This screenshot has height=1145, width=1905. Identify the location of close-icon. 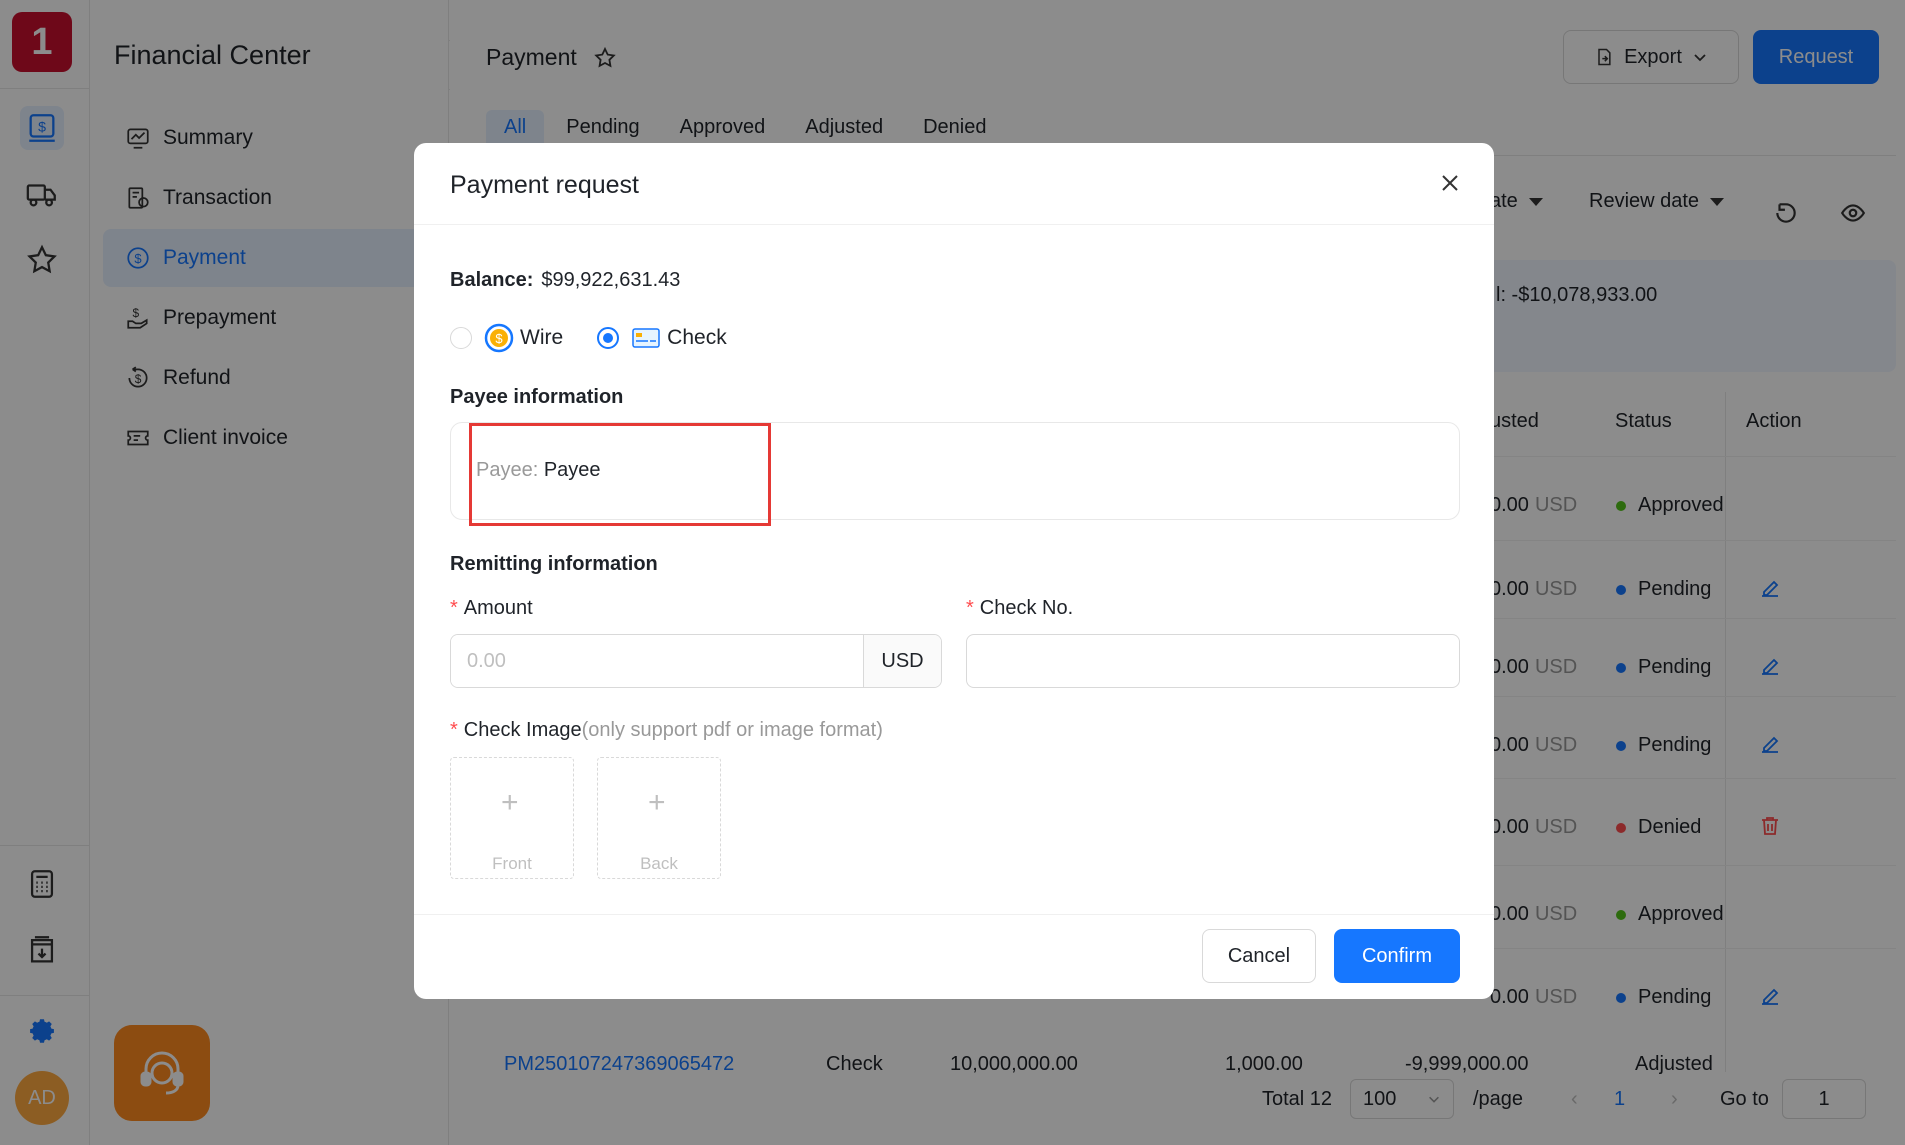
(1450, 183).